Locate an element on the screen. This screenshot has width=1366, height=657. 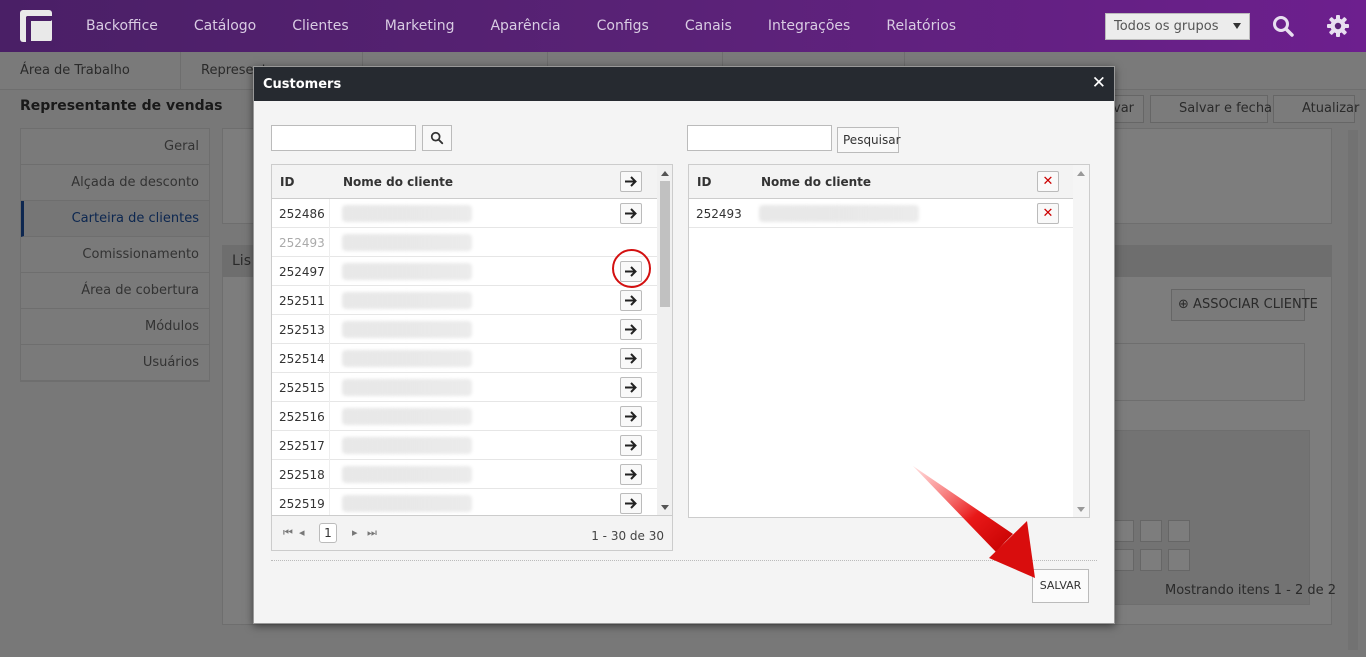
table-row: 252513 Dinaio Tato is located at coordinates (464, 329).